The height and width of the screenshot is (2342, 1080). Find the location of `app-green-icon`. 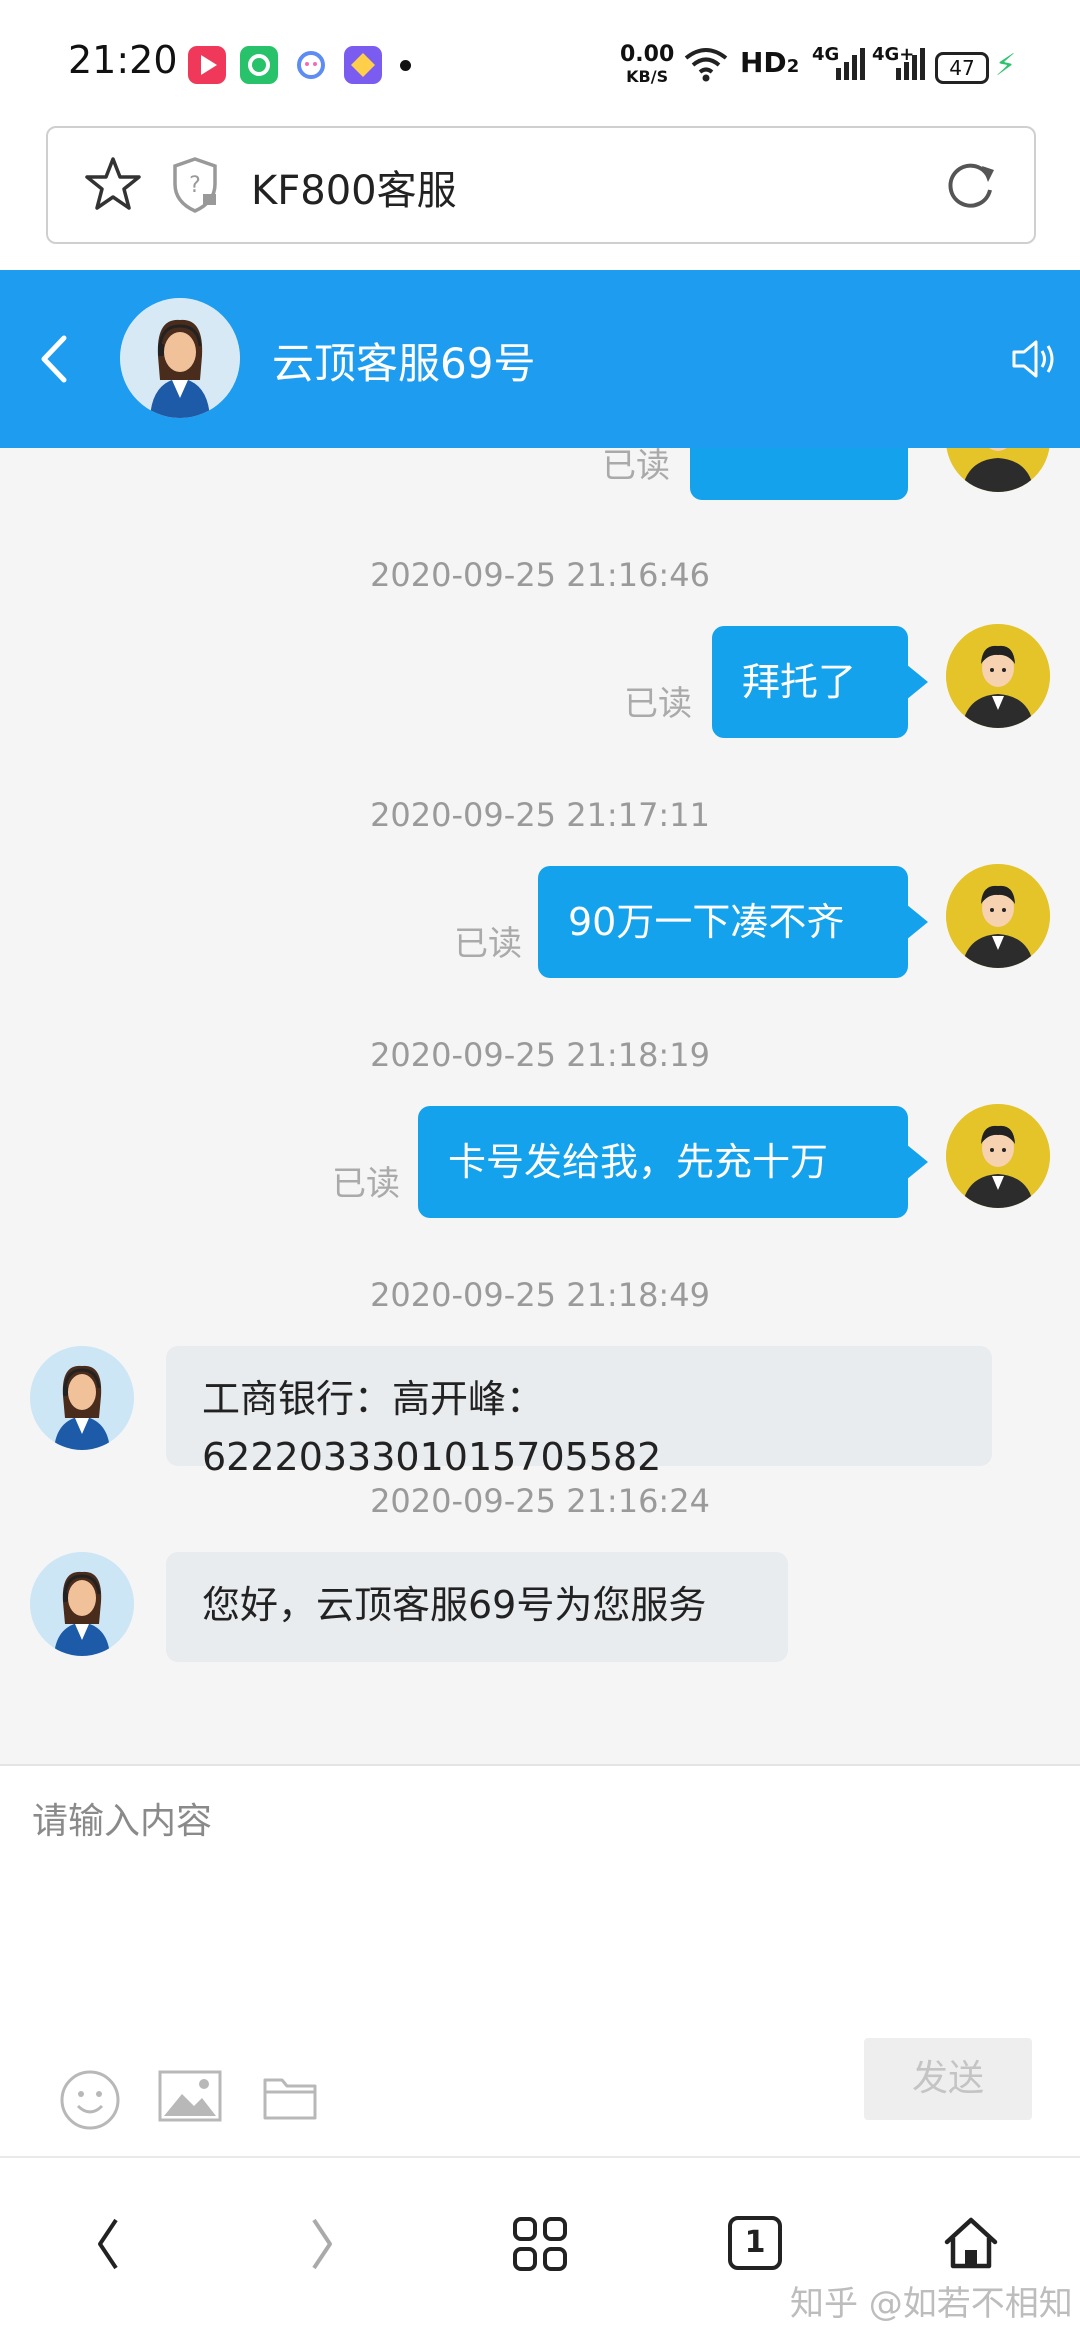

app-green-icon is located at coordinates (259, 65).